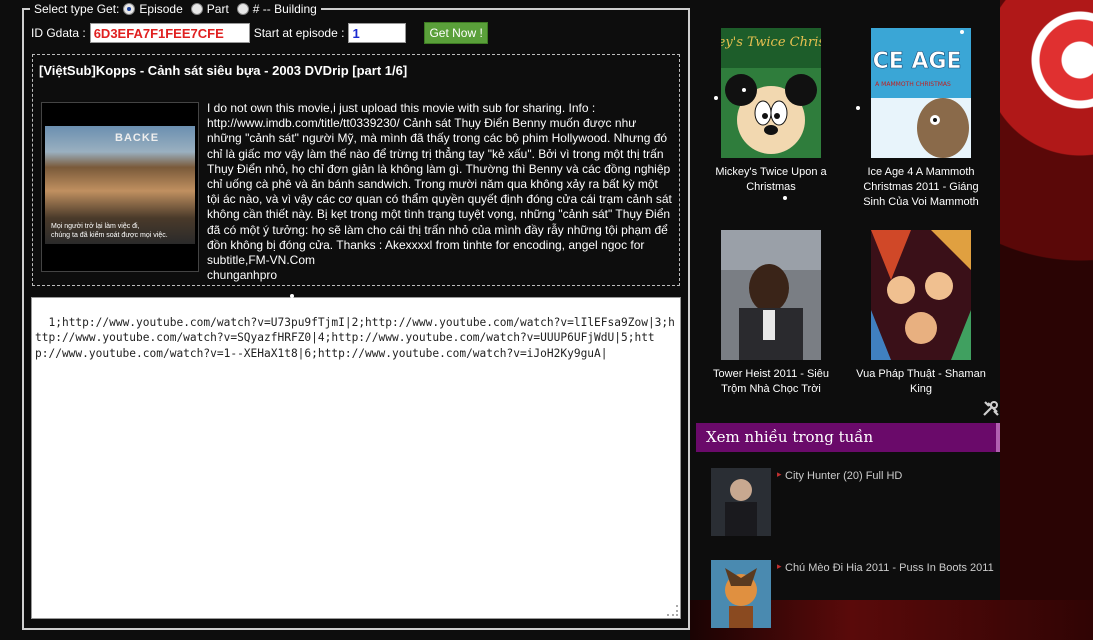 The image size is (1093, 640). I want to click on background-decoration-right, so click(1046, 320).